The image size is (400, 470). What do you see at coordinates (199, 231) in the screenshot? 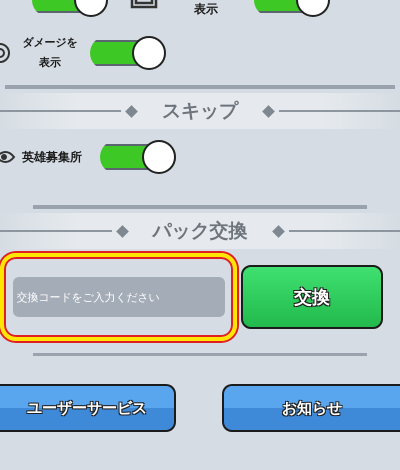
I see `section-title: パック交換` at bounding box center [199, 231].